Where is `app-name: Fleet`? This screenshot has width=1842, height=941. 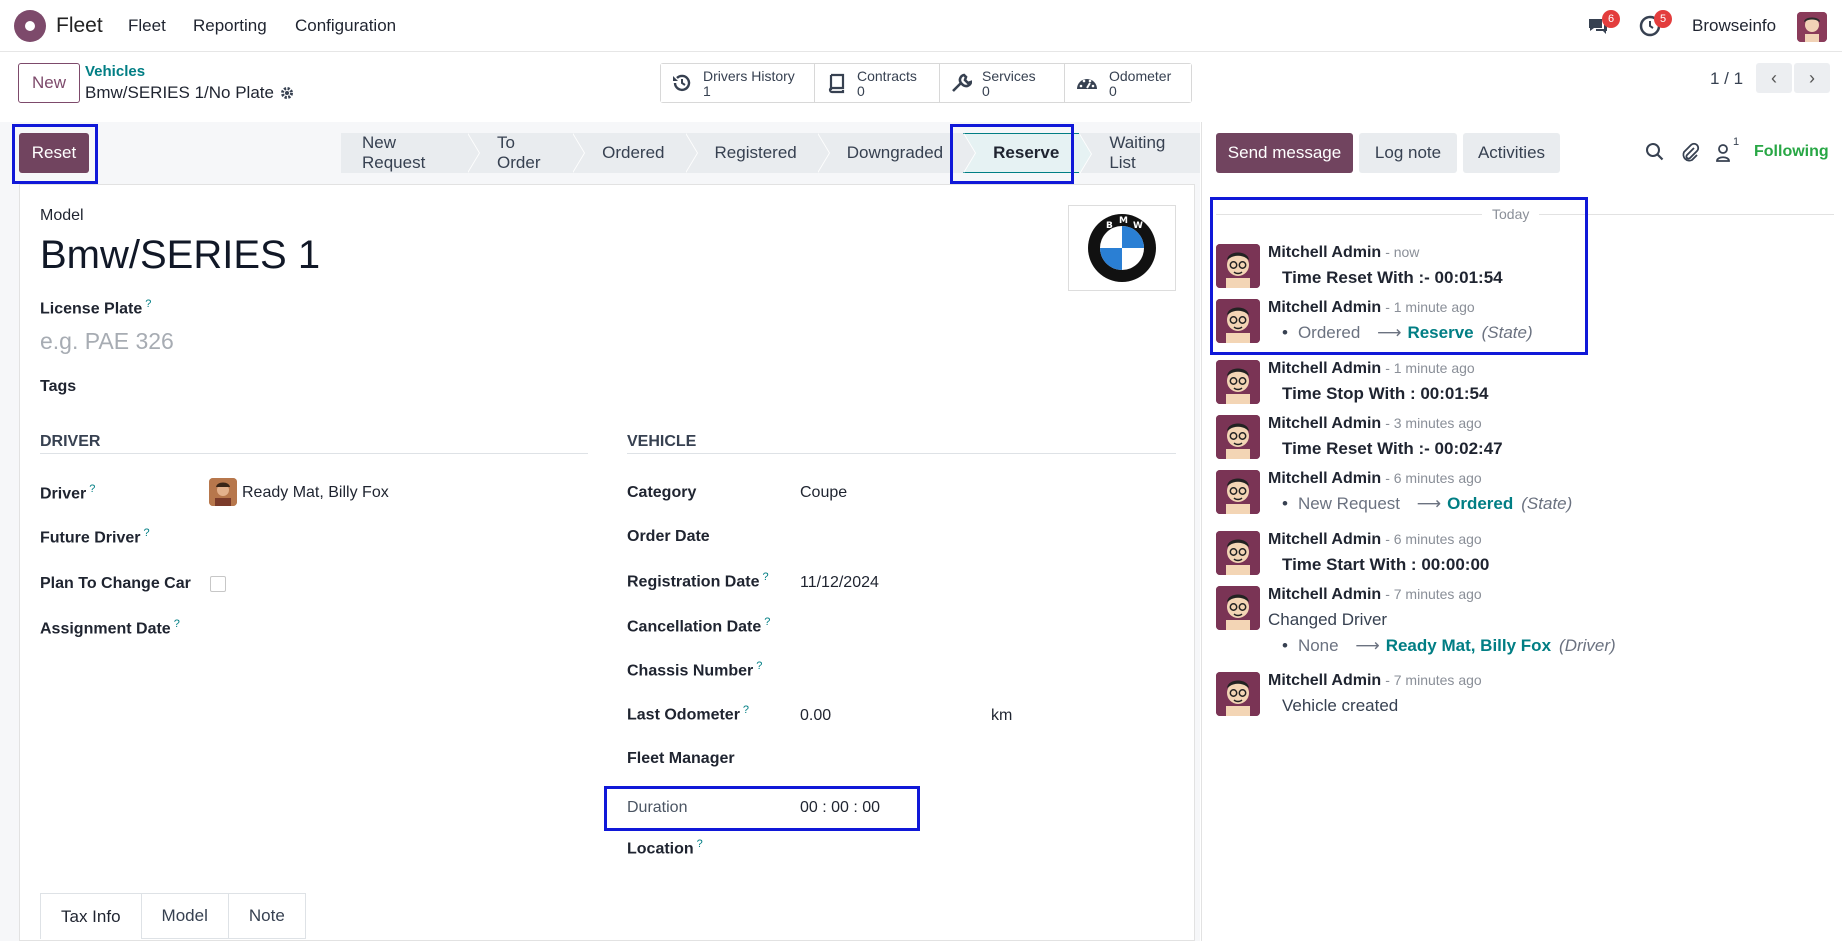 app-name: Fleet is located at coordinates (79, 26).